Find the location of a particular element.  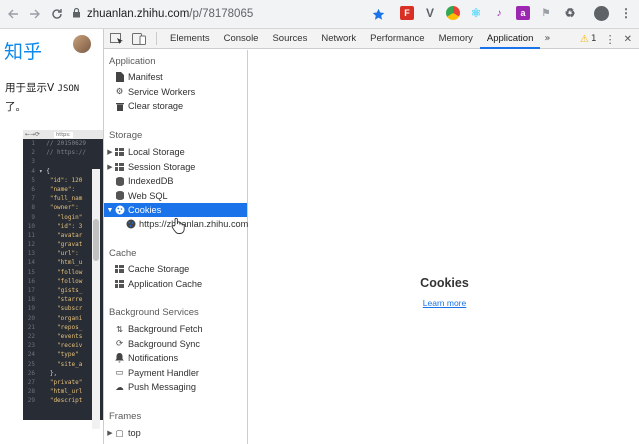

code-line-text: "follow is located at coordinates (61, 272).